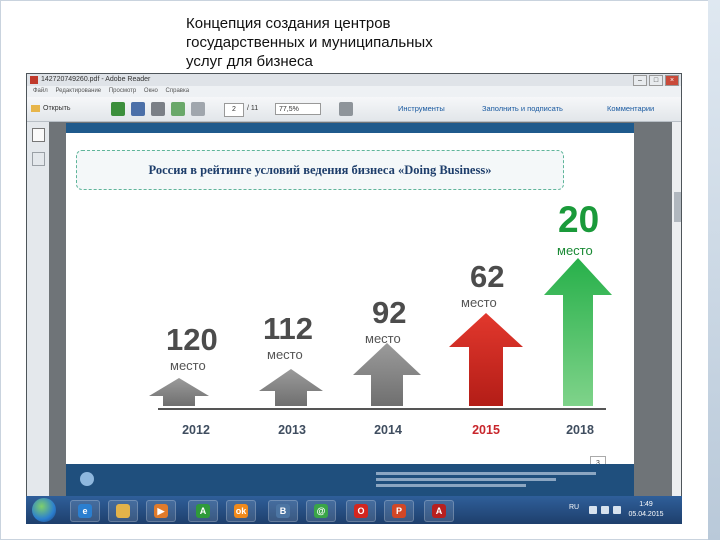  I want to click on windows-taskbar: e ▶ A ok B @ O P A RU 1:49 05.04.2015, so click(354, 510).